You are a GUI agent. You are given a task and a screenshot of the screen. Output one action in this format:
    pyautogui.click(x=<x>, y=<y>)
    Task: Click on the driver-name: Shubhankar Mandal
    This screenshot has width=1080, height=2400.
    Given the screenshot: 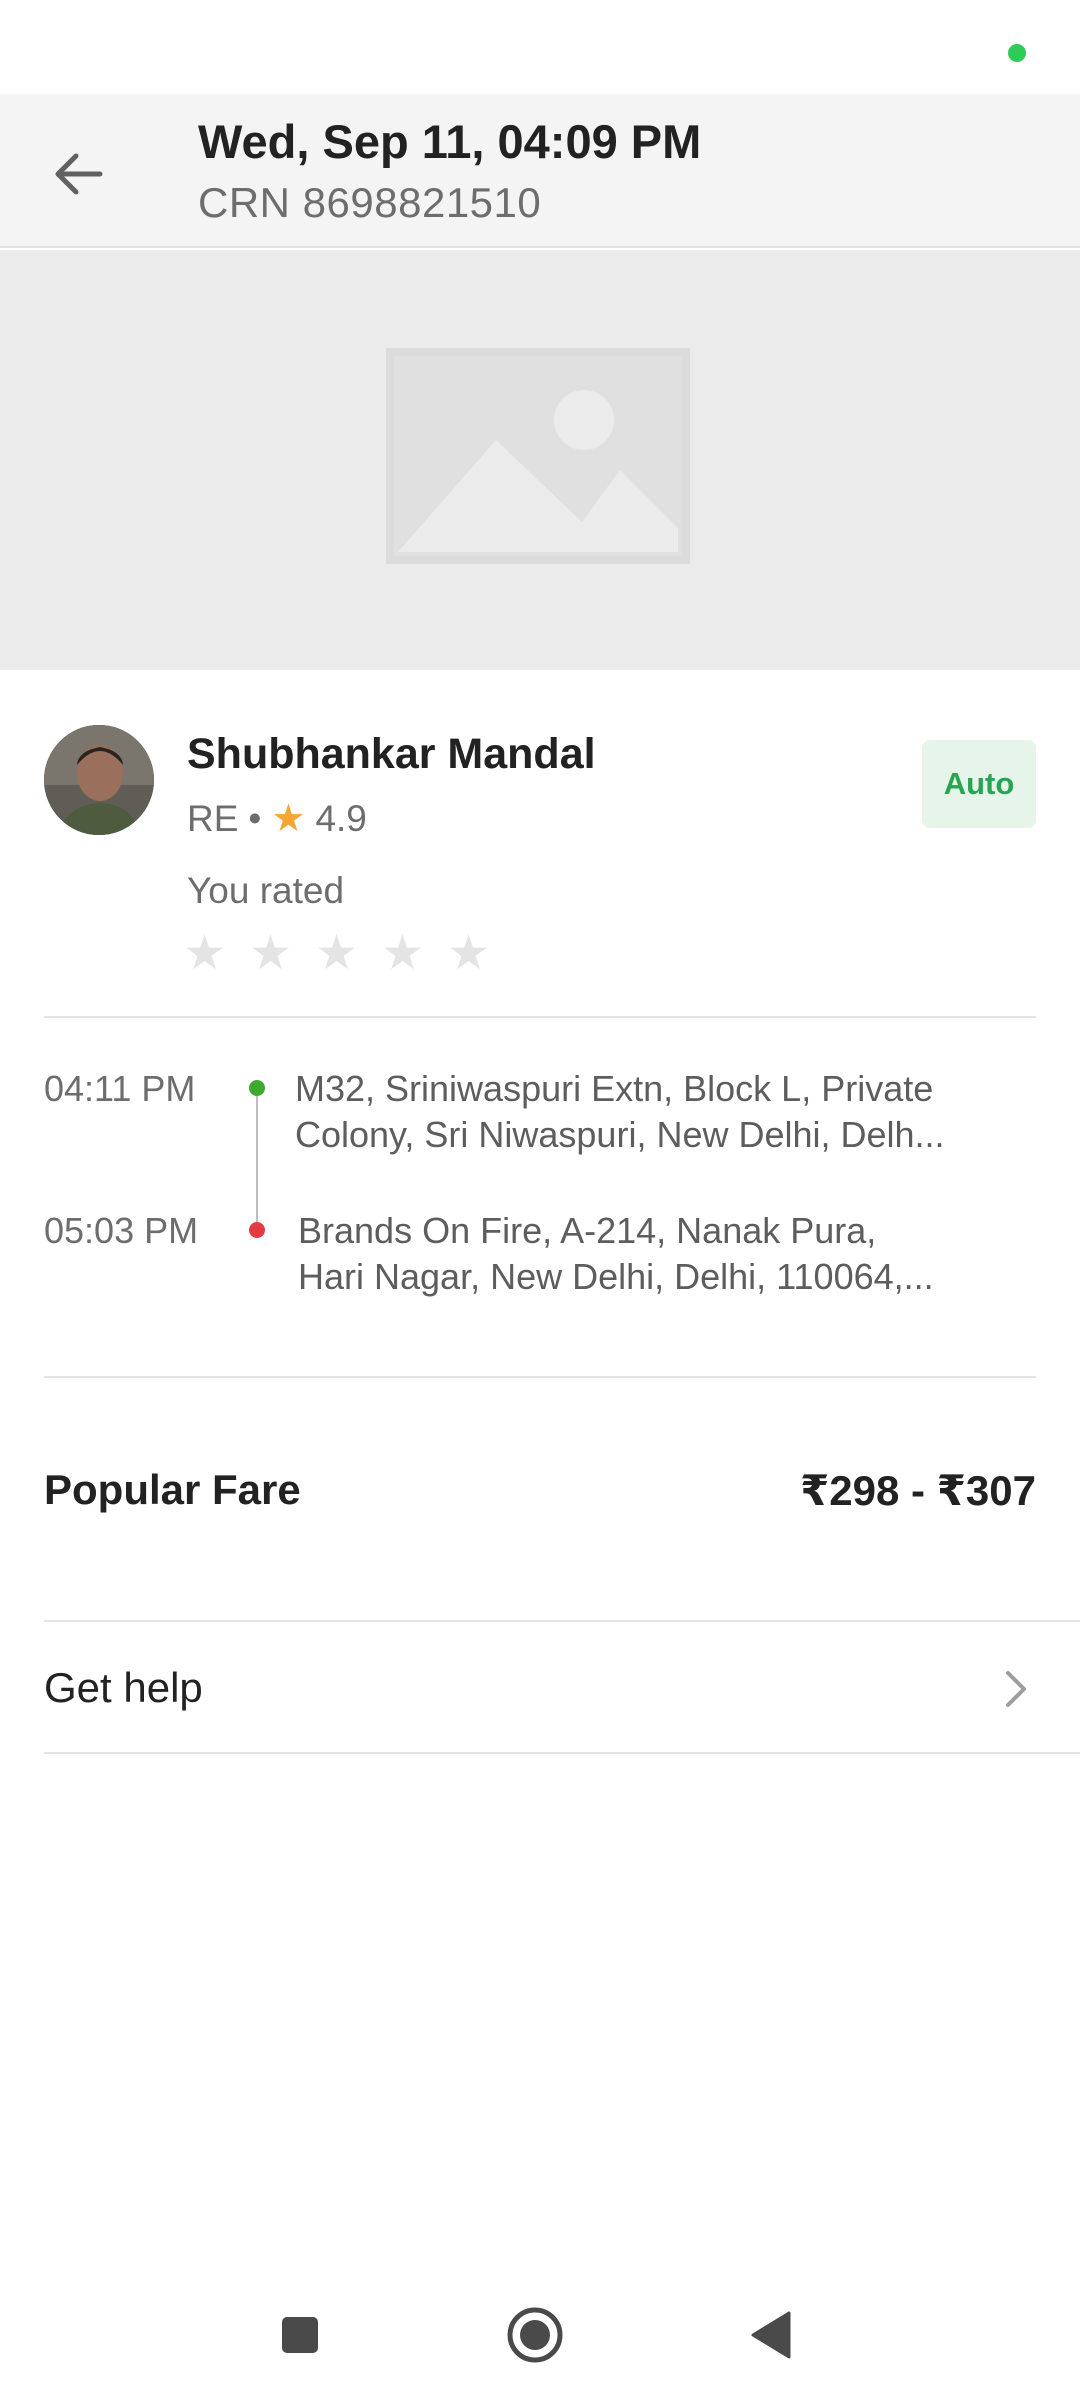 What is the action you would take?
    pyautogui.click(x=391, y=754)
    